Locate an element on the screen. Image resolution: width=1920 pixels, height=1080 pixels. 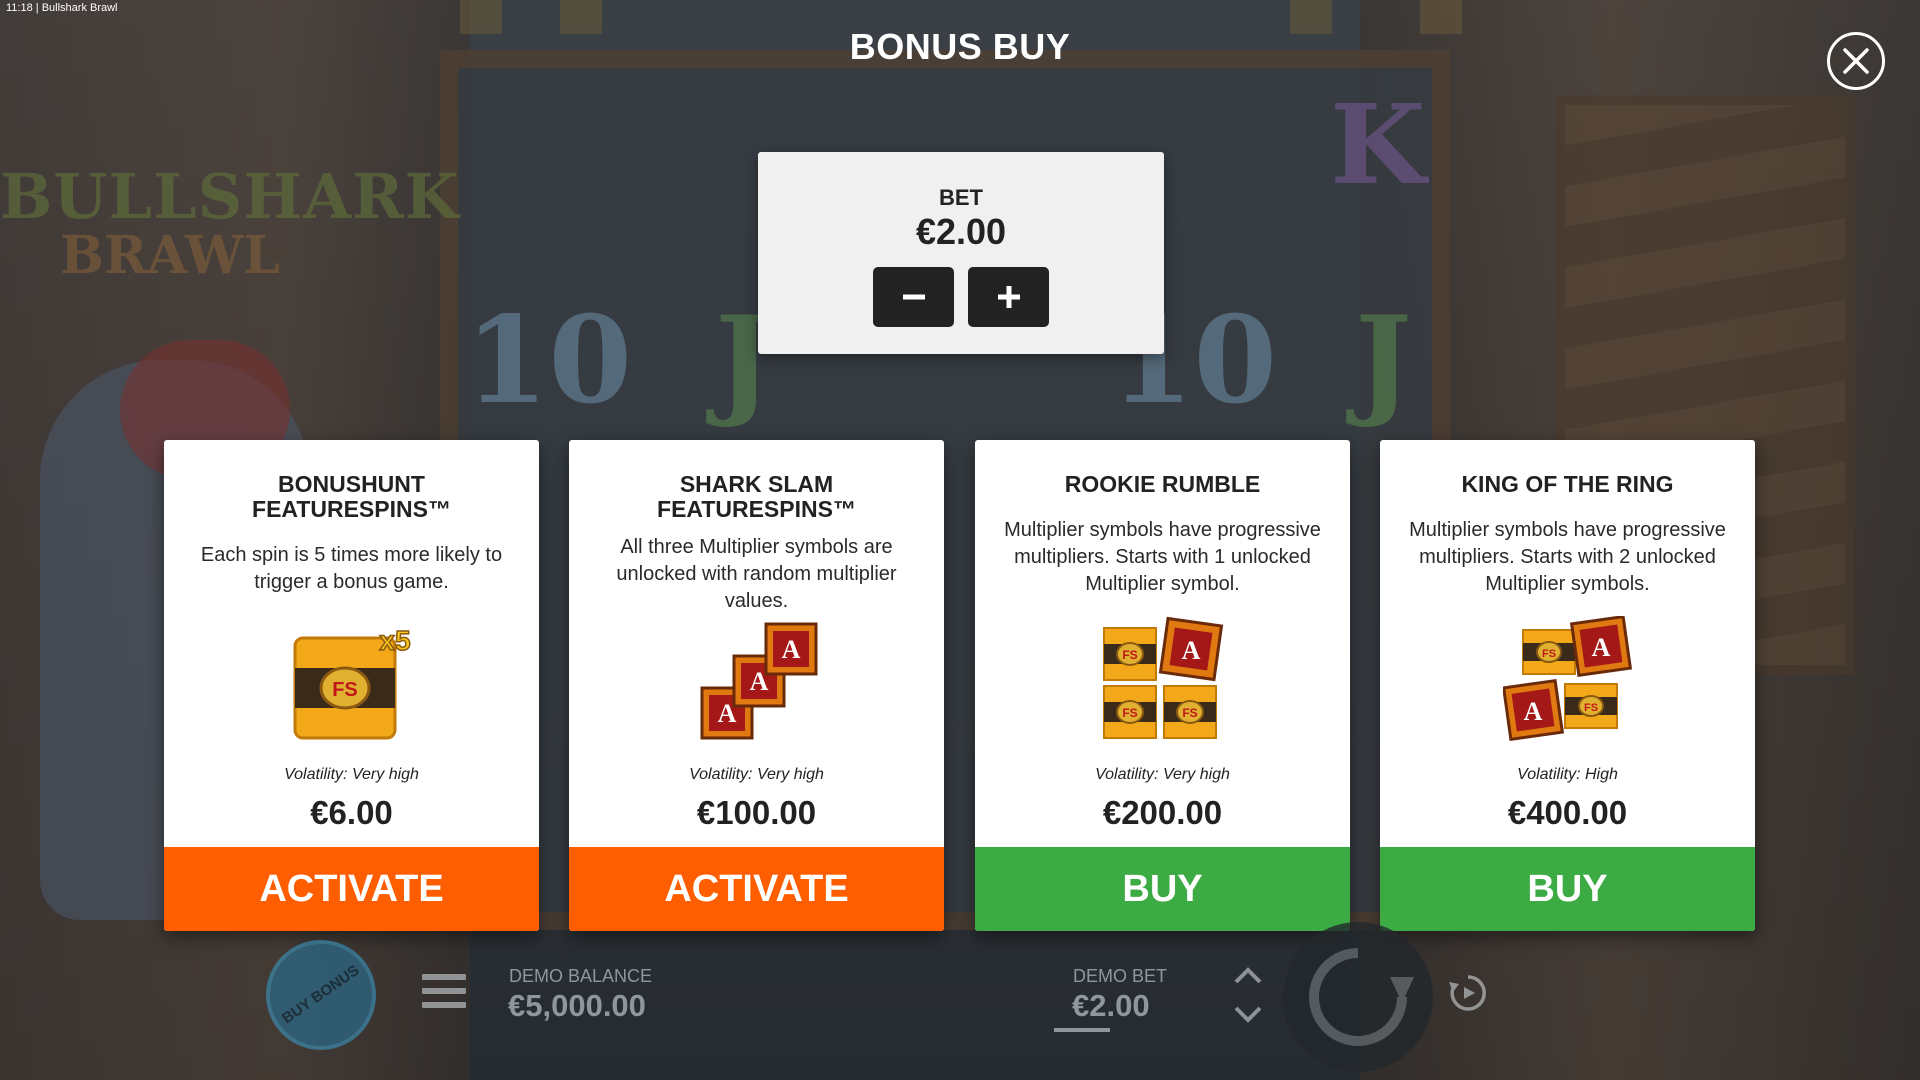
card-price: €200.00 is located at coordinates (1162, 812).